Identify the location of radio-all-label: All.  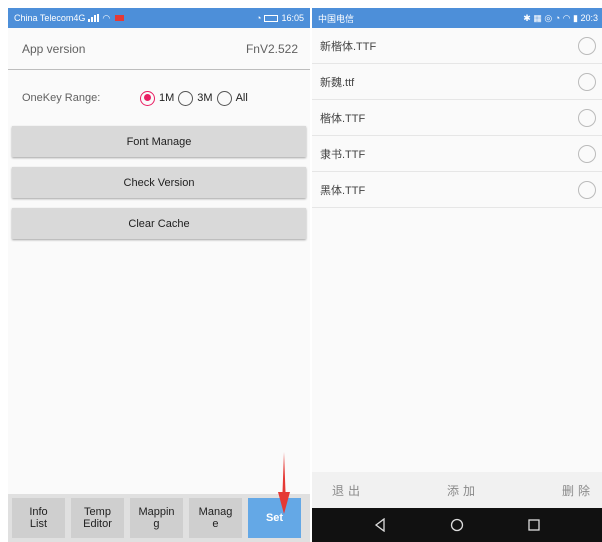
(241, 98).